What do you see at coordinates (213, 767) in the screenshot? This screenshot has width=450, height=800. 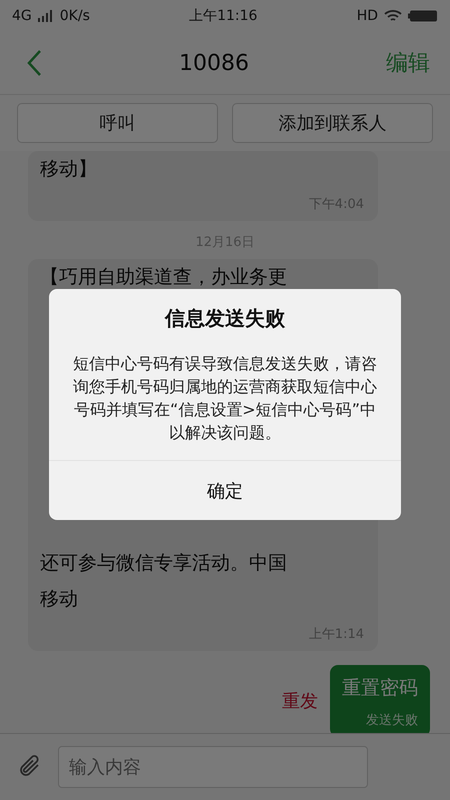 I see `message-input: 输入内容` at bounding box center [213, 767].